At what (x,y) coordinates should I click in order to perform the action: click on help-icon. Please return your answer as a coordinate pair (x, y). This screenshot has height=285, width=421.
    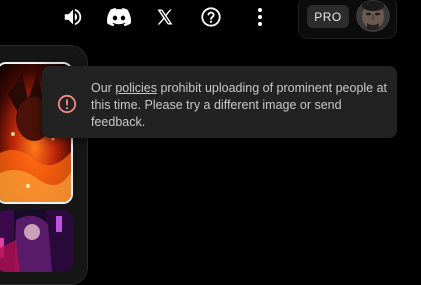
    Looking at the image, I should click on (211, 17).